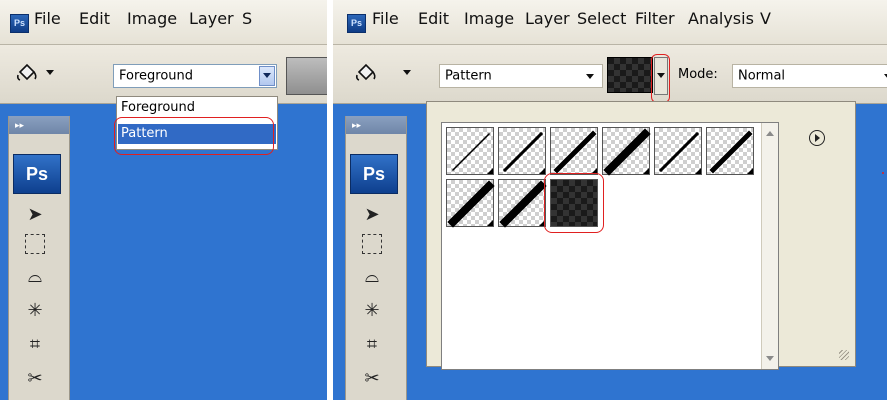  Describe the element at coordinates (521, 76) in the screenshot. I see `fill-source-select: Pattern` at that location.